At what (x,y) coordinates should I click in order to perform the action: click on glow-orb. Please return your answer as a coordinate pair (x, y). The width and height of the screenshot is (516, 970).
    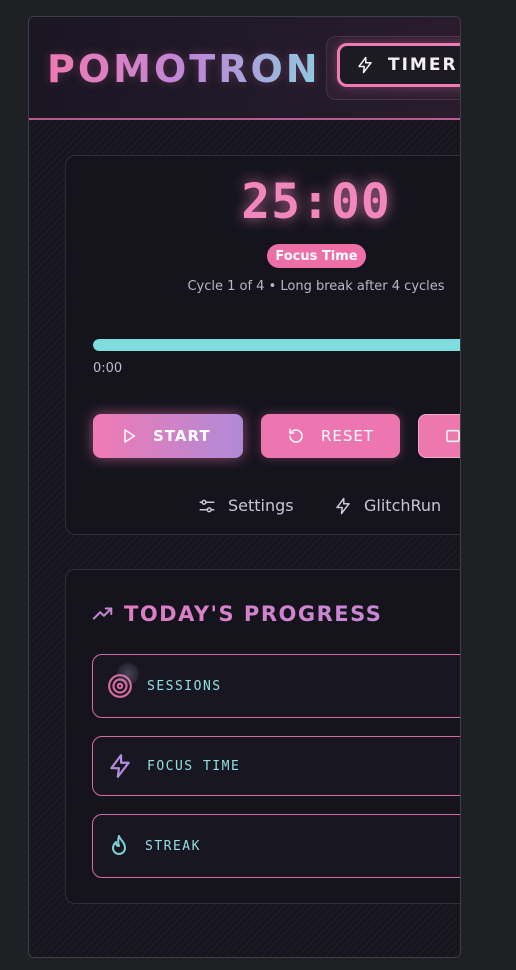
    Looking at the image, I should click on (128, 674).